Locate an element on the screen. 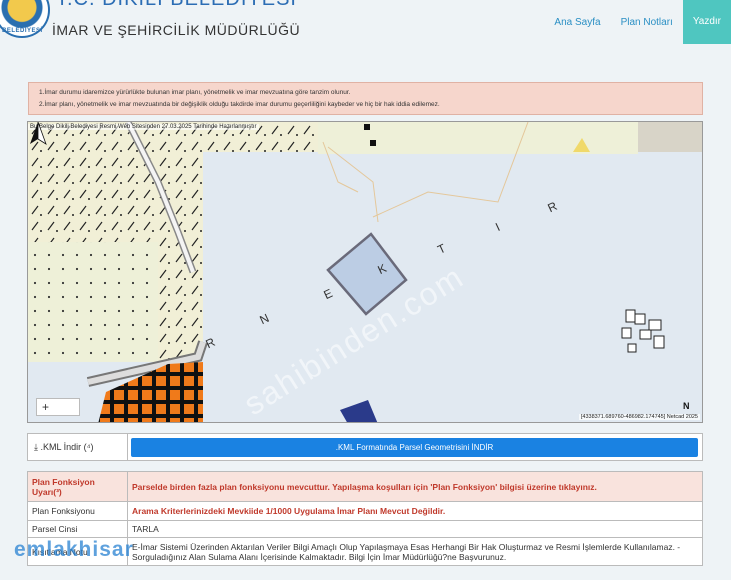  nav-plan-notes: Plan Notları is located at coordinates (647, 22).